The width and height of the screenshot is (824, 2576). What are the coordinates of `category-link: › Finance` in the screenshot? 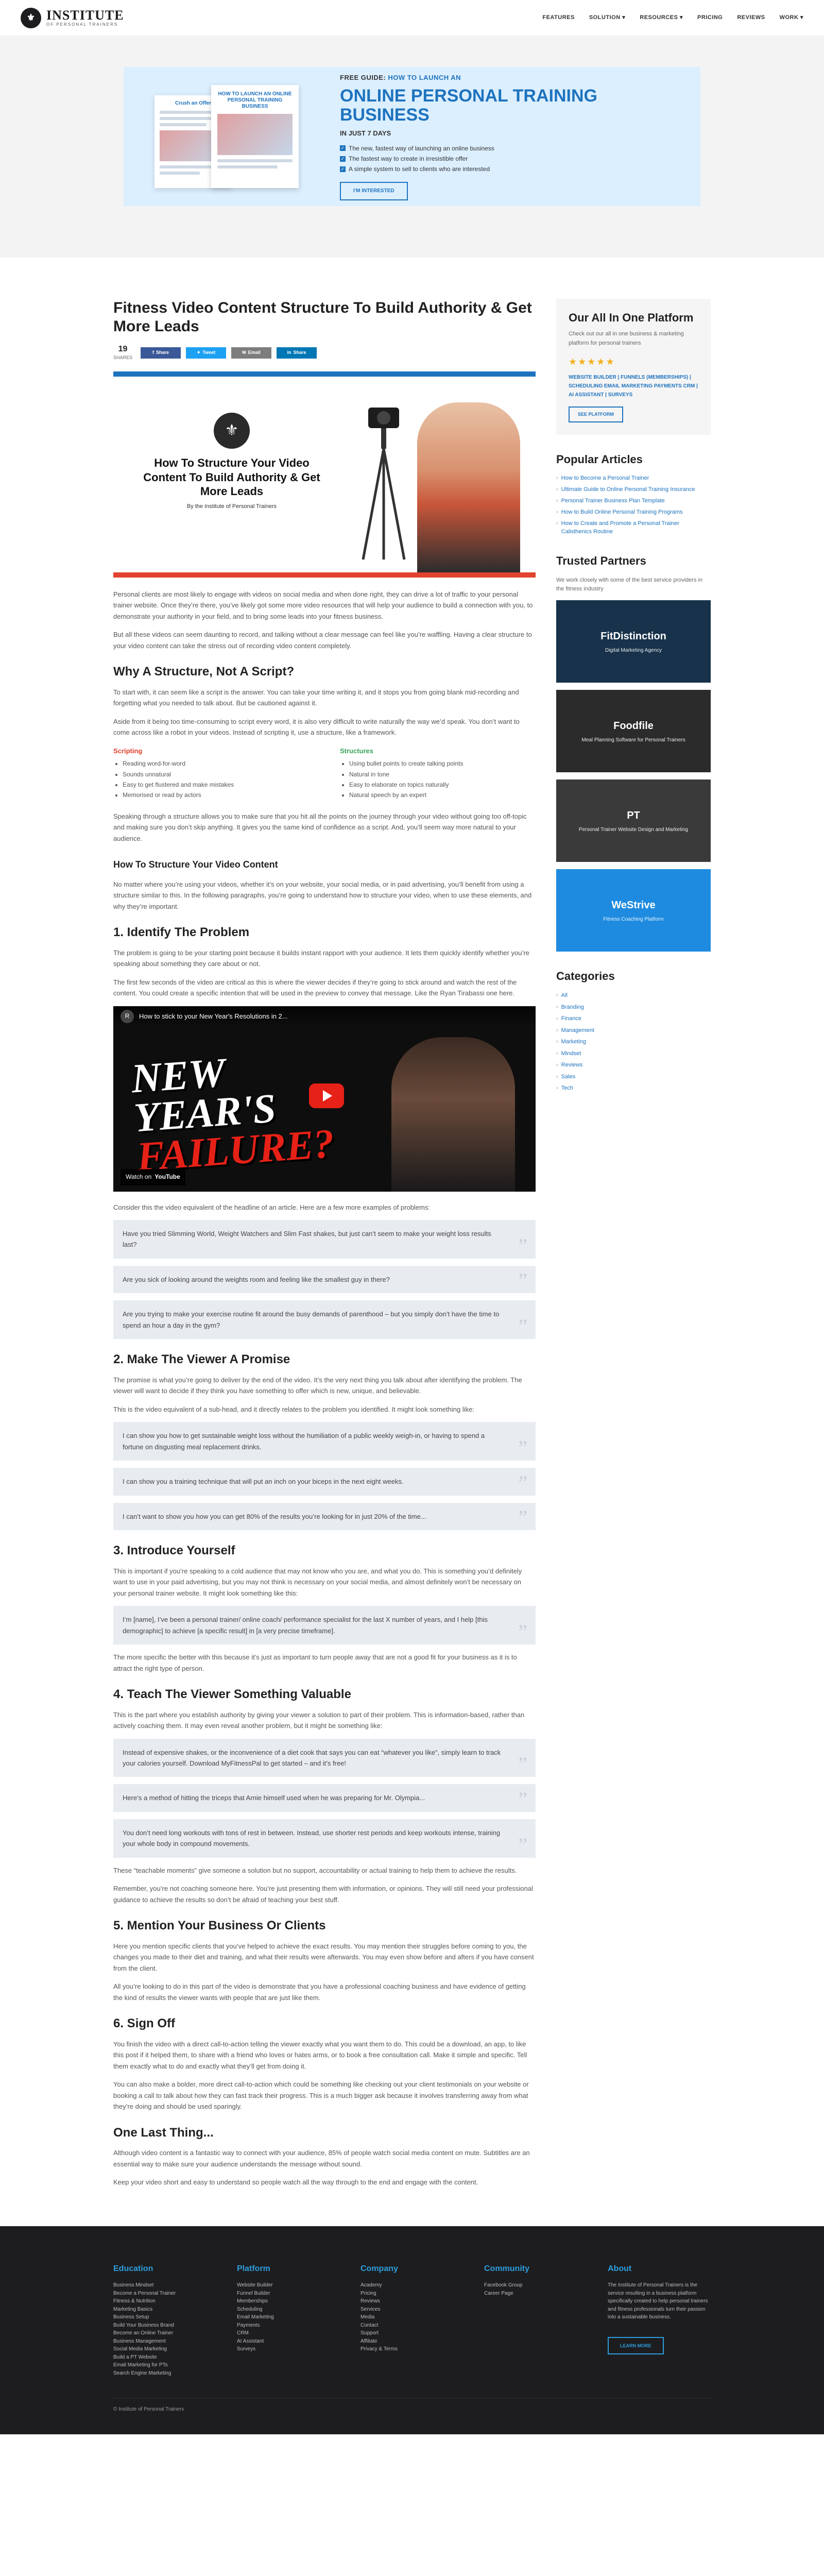 It's located at (633, 1018).